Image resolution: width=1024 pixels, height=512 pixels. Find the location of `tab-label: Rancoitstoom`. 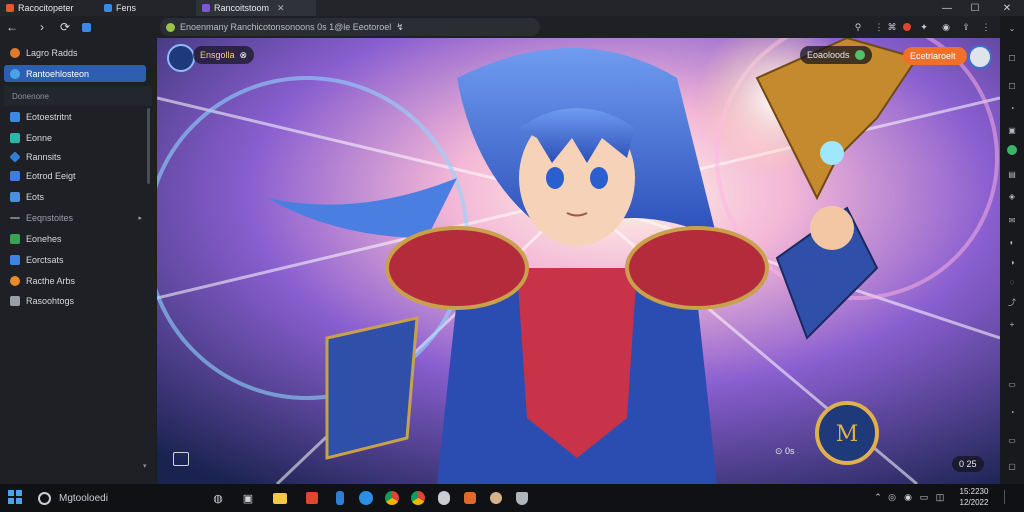

tab-label: Rancoitstoom is located at coordinates (242, 8).